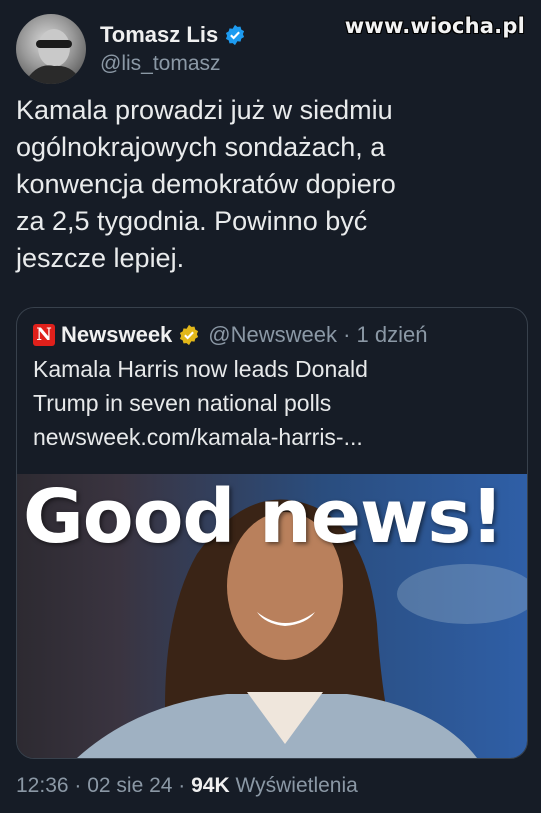 This screenshot has height=813, width=541. I want to click on verified-badge-icon, so click(235, 35).